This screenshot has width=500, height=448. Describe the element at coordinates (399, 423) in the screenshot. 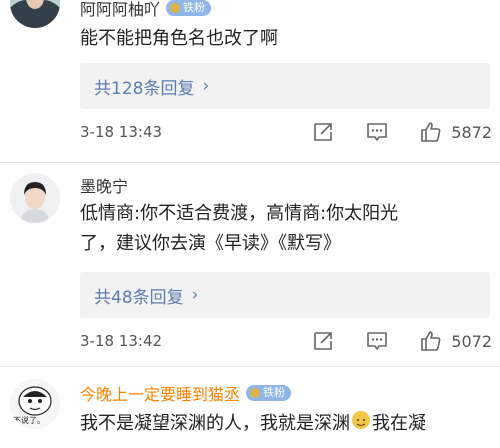

I see `comment-line: 我在凝` at that location.